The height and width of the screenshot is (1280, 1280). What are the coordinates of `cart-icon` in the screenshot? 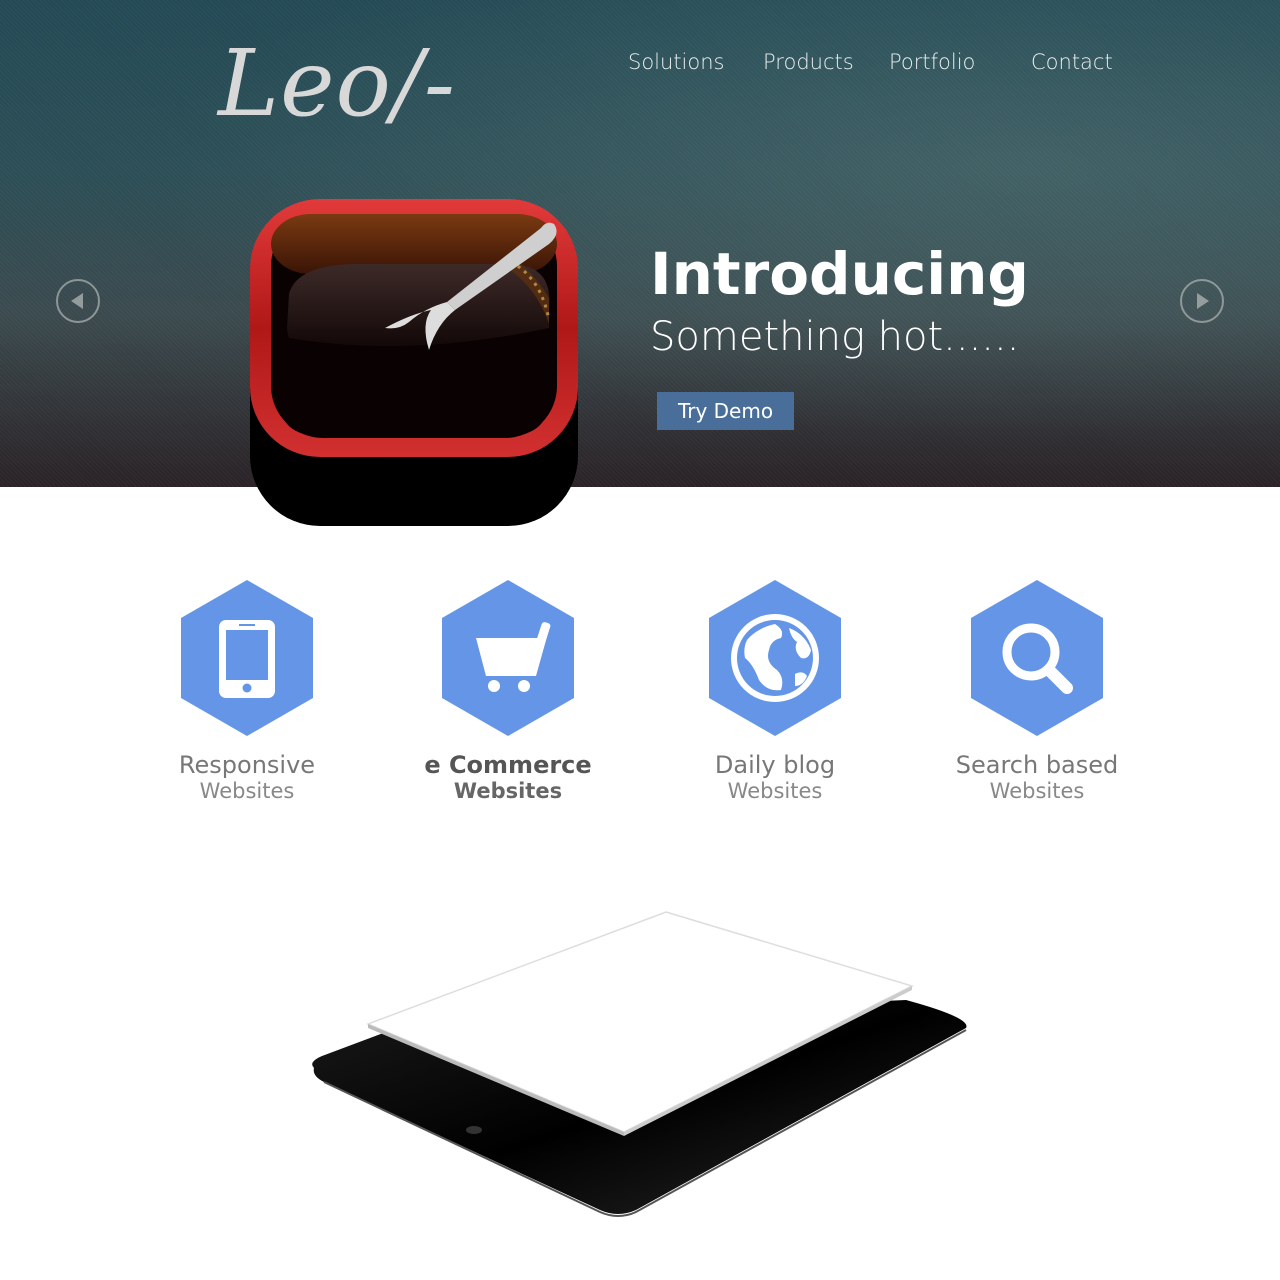 It's located at (508, 658).